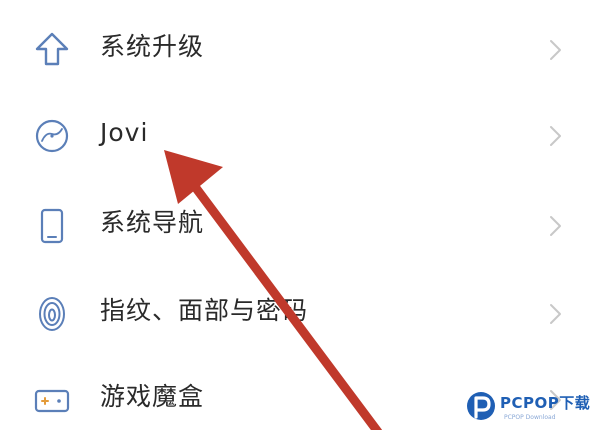  What do you see at coordinates (124, 132) in the screenshot?
I see `settings-item-label: Jovi` at bounding box center [124, 132].